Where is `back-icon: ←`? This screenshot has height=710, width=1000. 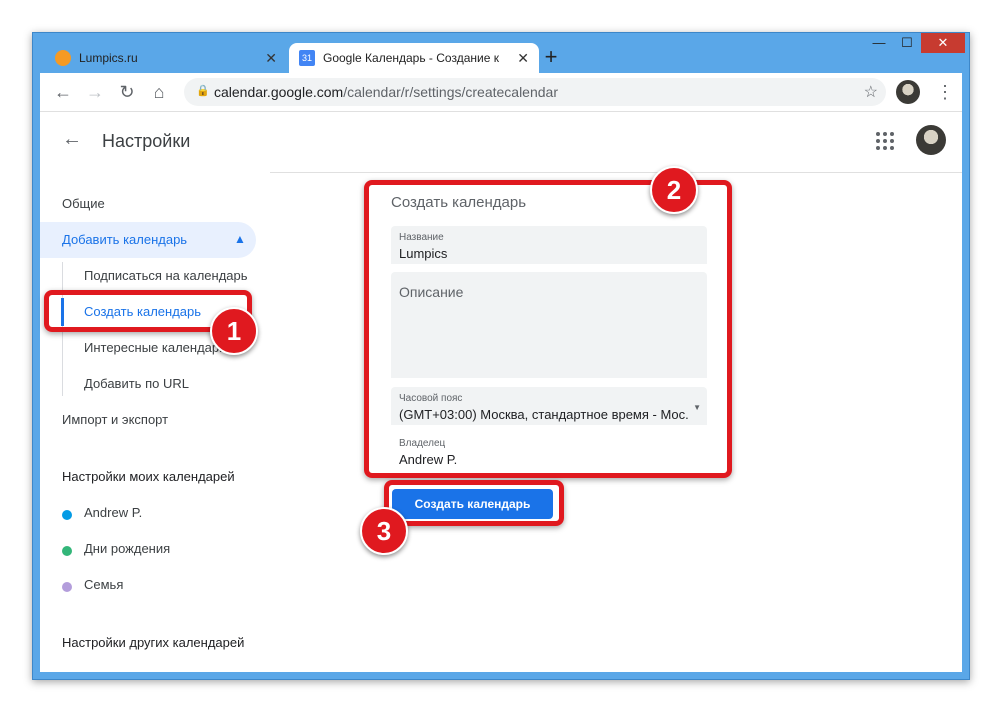
back-icon: ← is located at coordinates (63, 92).